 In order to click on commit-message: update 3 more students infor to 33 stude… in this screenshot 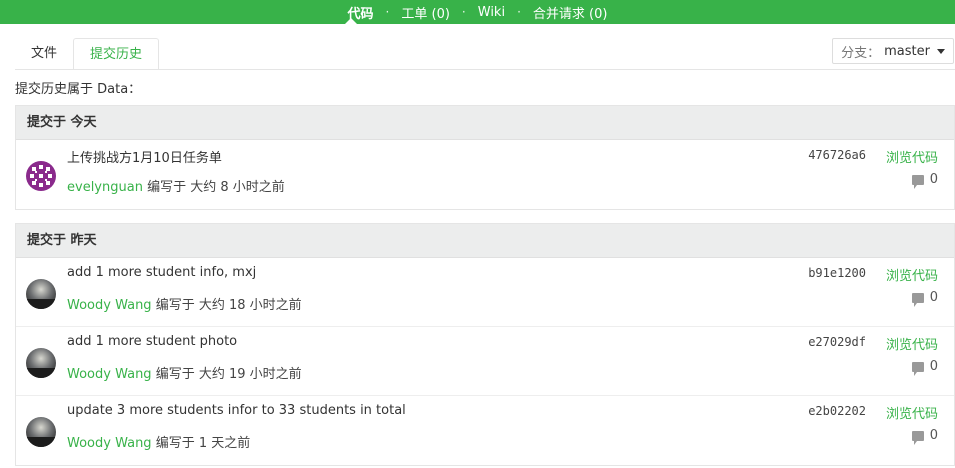, I will do `click(236, 410)`.